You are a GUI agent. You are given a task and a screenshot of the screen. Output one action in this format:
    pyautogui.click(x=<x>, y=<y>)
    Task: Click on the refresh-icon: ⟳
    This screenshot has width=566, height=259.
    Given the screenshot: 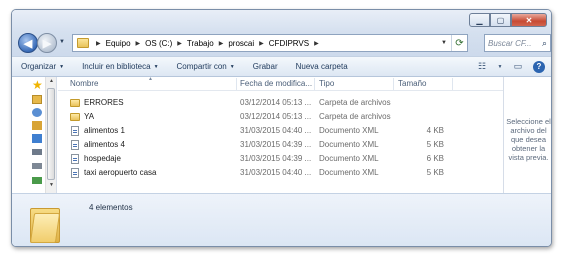 What is the action you would take?
    pyautogui.click(x=459, y=43)
    